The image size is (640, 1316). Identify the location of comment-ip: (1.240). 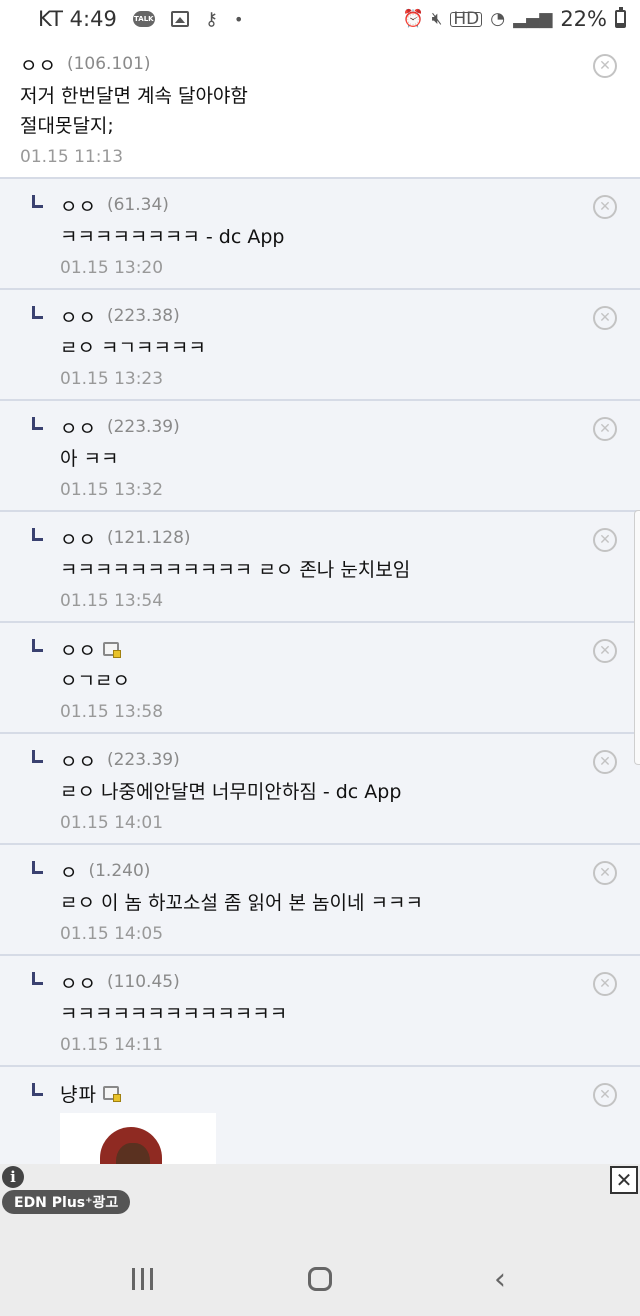
(119, 871).